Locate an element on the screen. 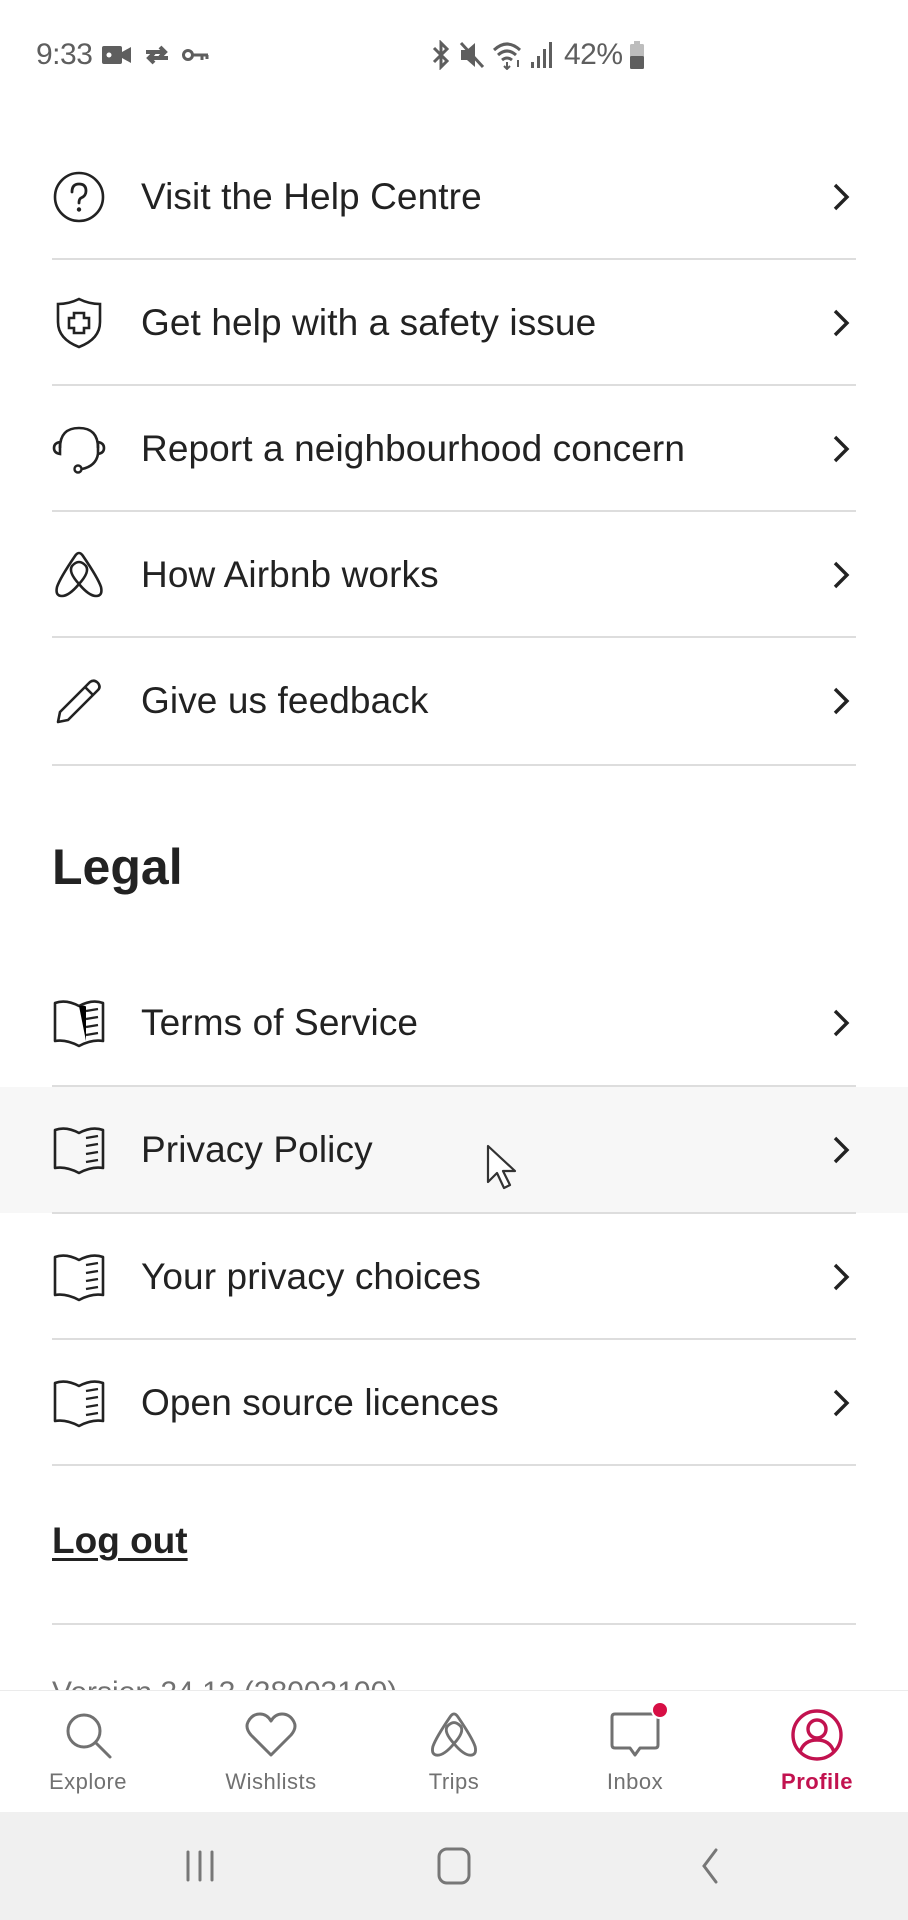  back-button is located at coordinates (710, 1866).